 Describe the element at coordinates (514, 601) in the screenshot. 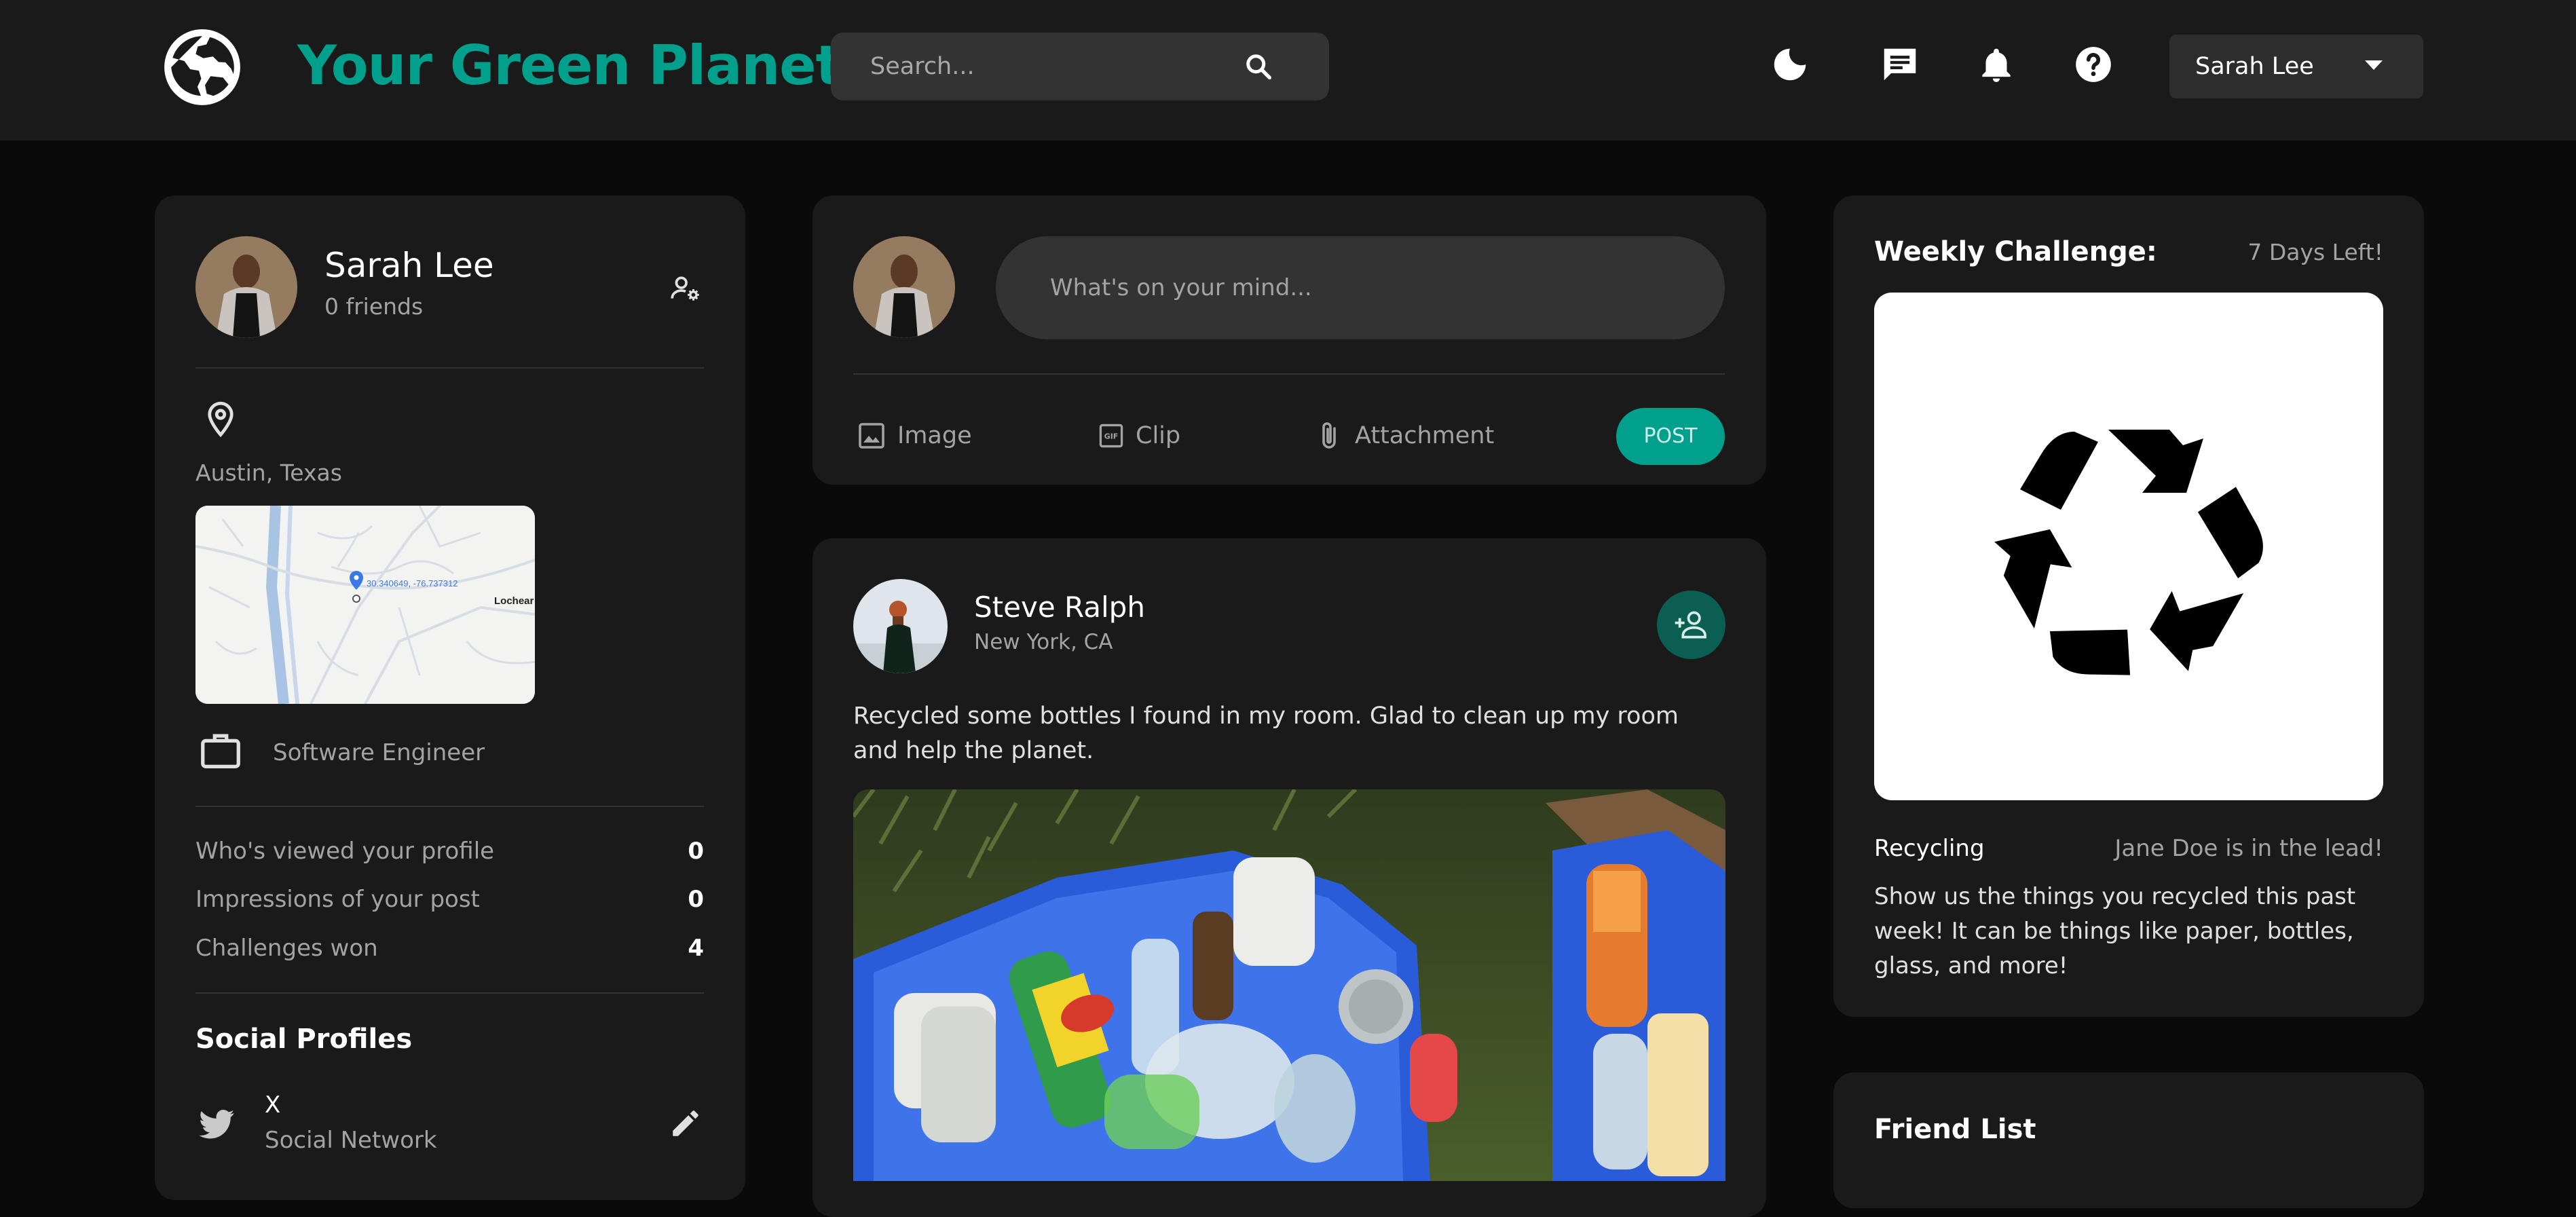

I see `map-place-label: Lochear` at that location.